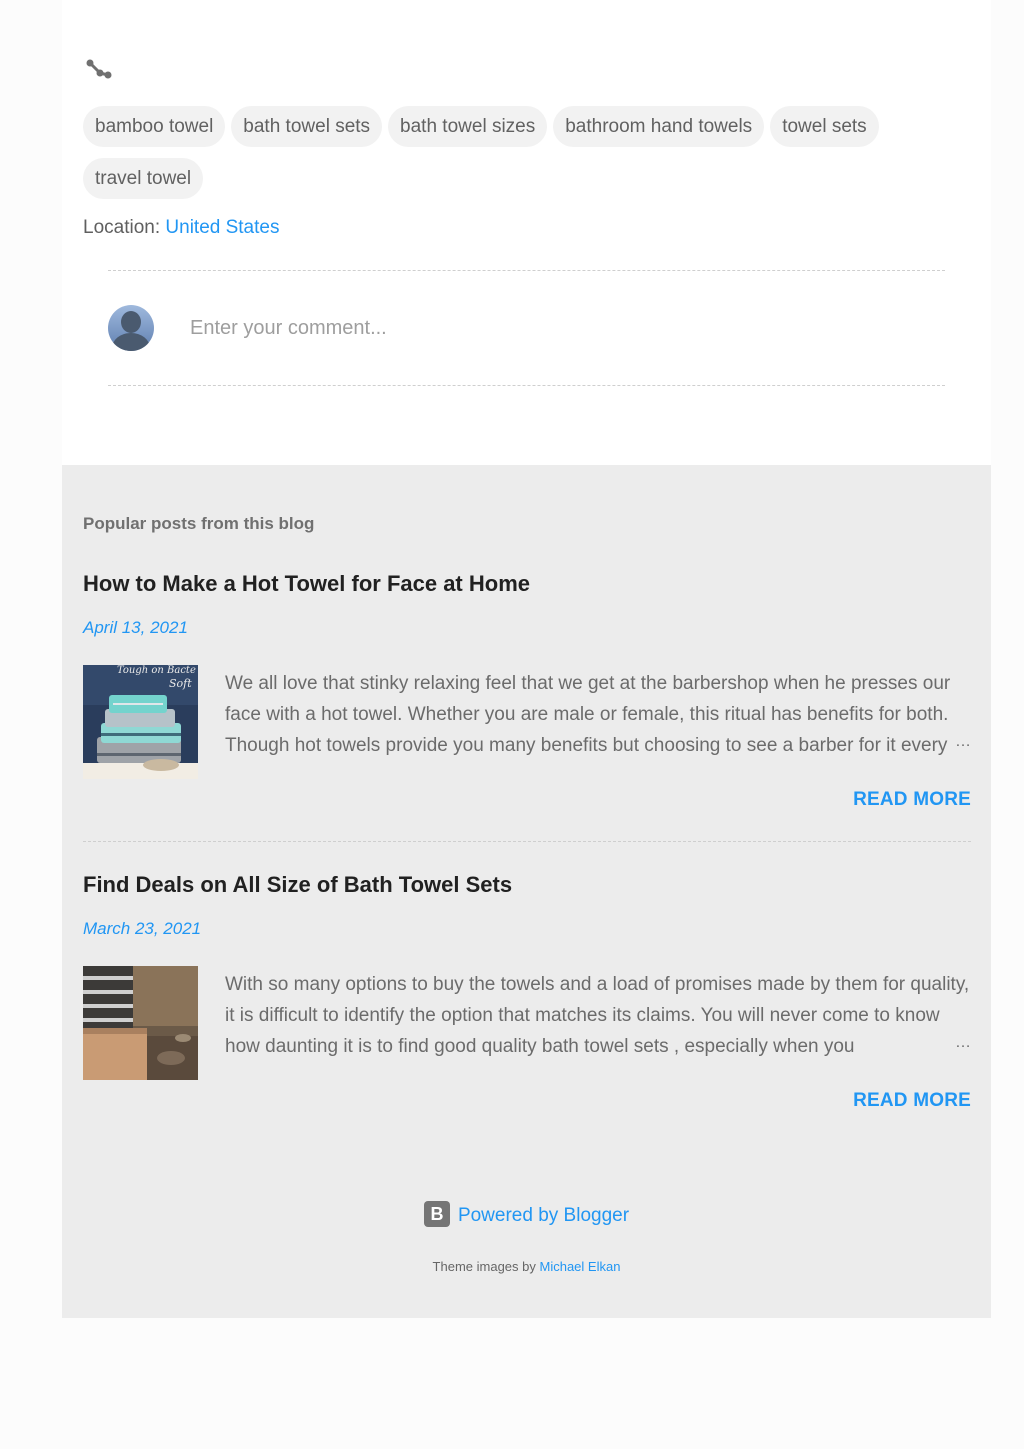 The image size is (1024, 1449). Describe the element at coordinates (436, 1214) in the screenshot. I see `blogger-icon: B` at that location.